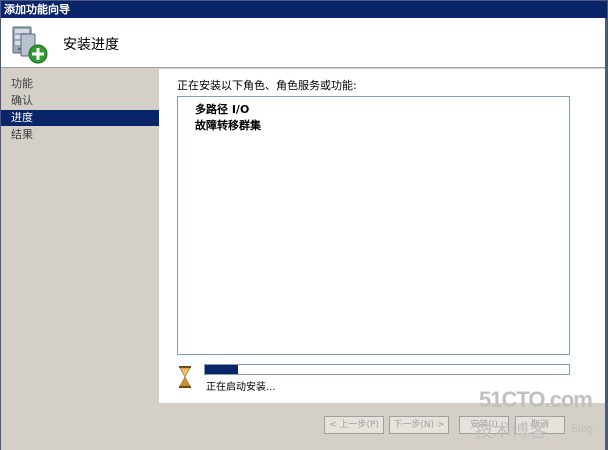 The width and height of the screenshot is (608, 450). Describe the element at coordinates (606, 234) in the screenshot. I see `window-right-edge` at that location.